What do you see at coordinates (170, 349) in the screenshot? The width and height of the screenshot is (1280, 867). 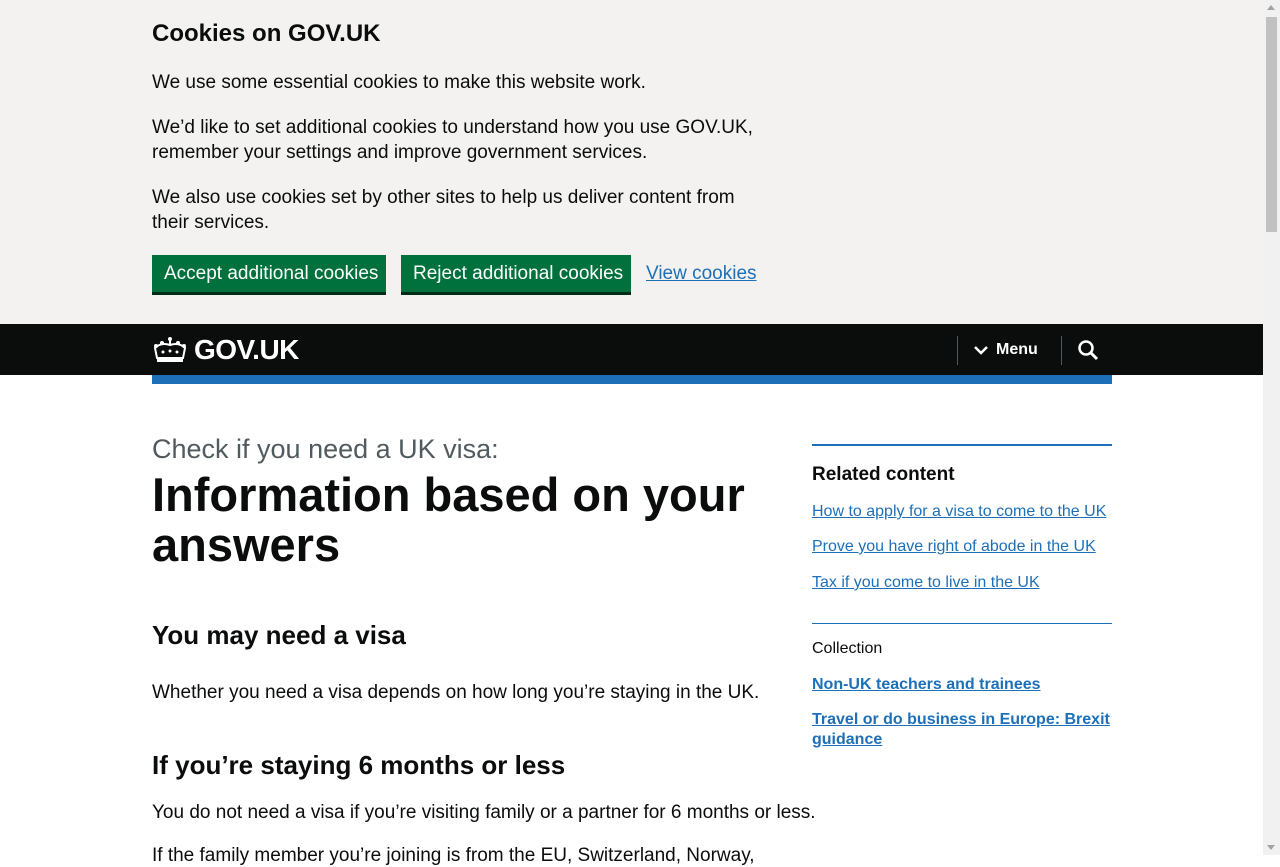 I see `crown-icon` at bounding box center [170, 349].